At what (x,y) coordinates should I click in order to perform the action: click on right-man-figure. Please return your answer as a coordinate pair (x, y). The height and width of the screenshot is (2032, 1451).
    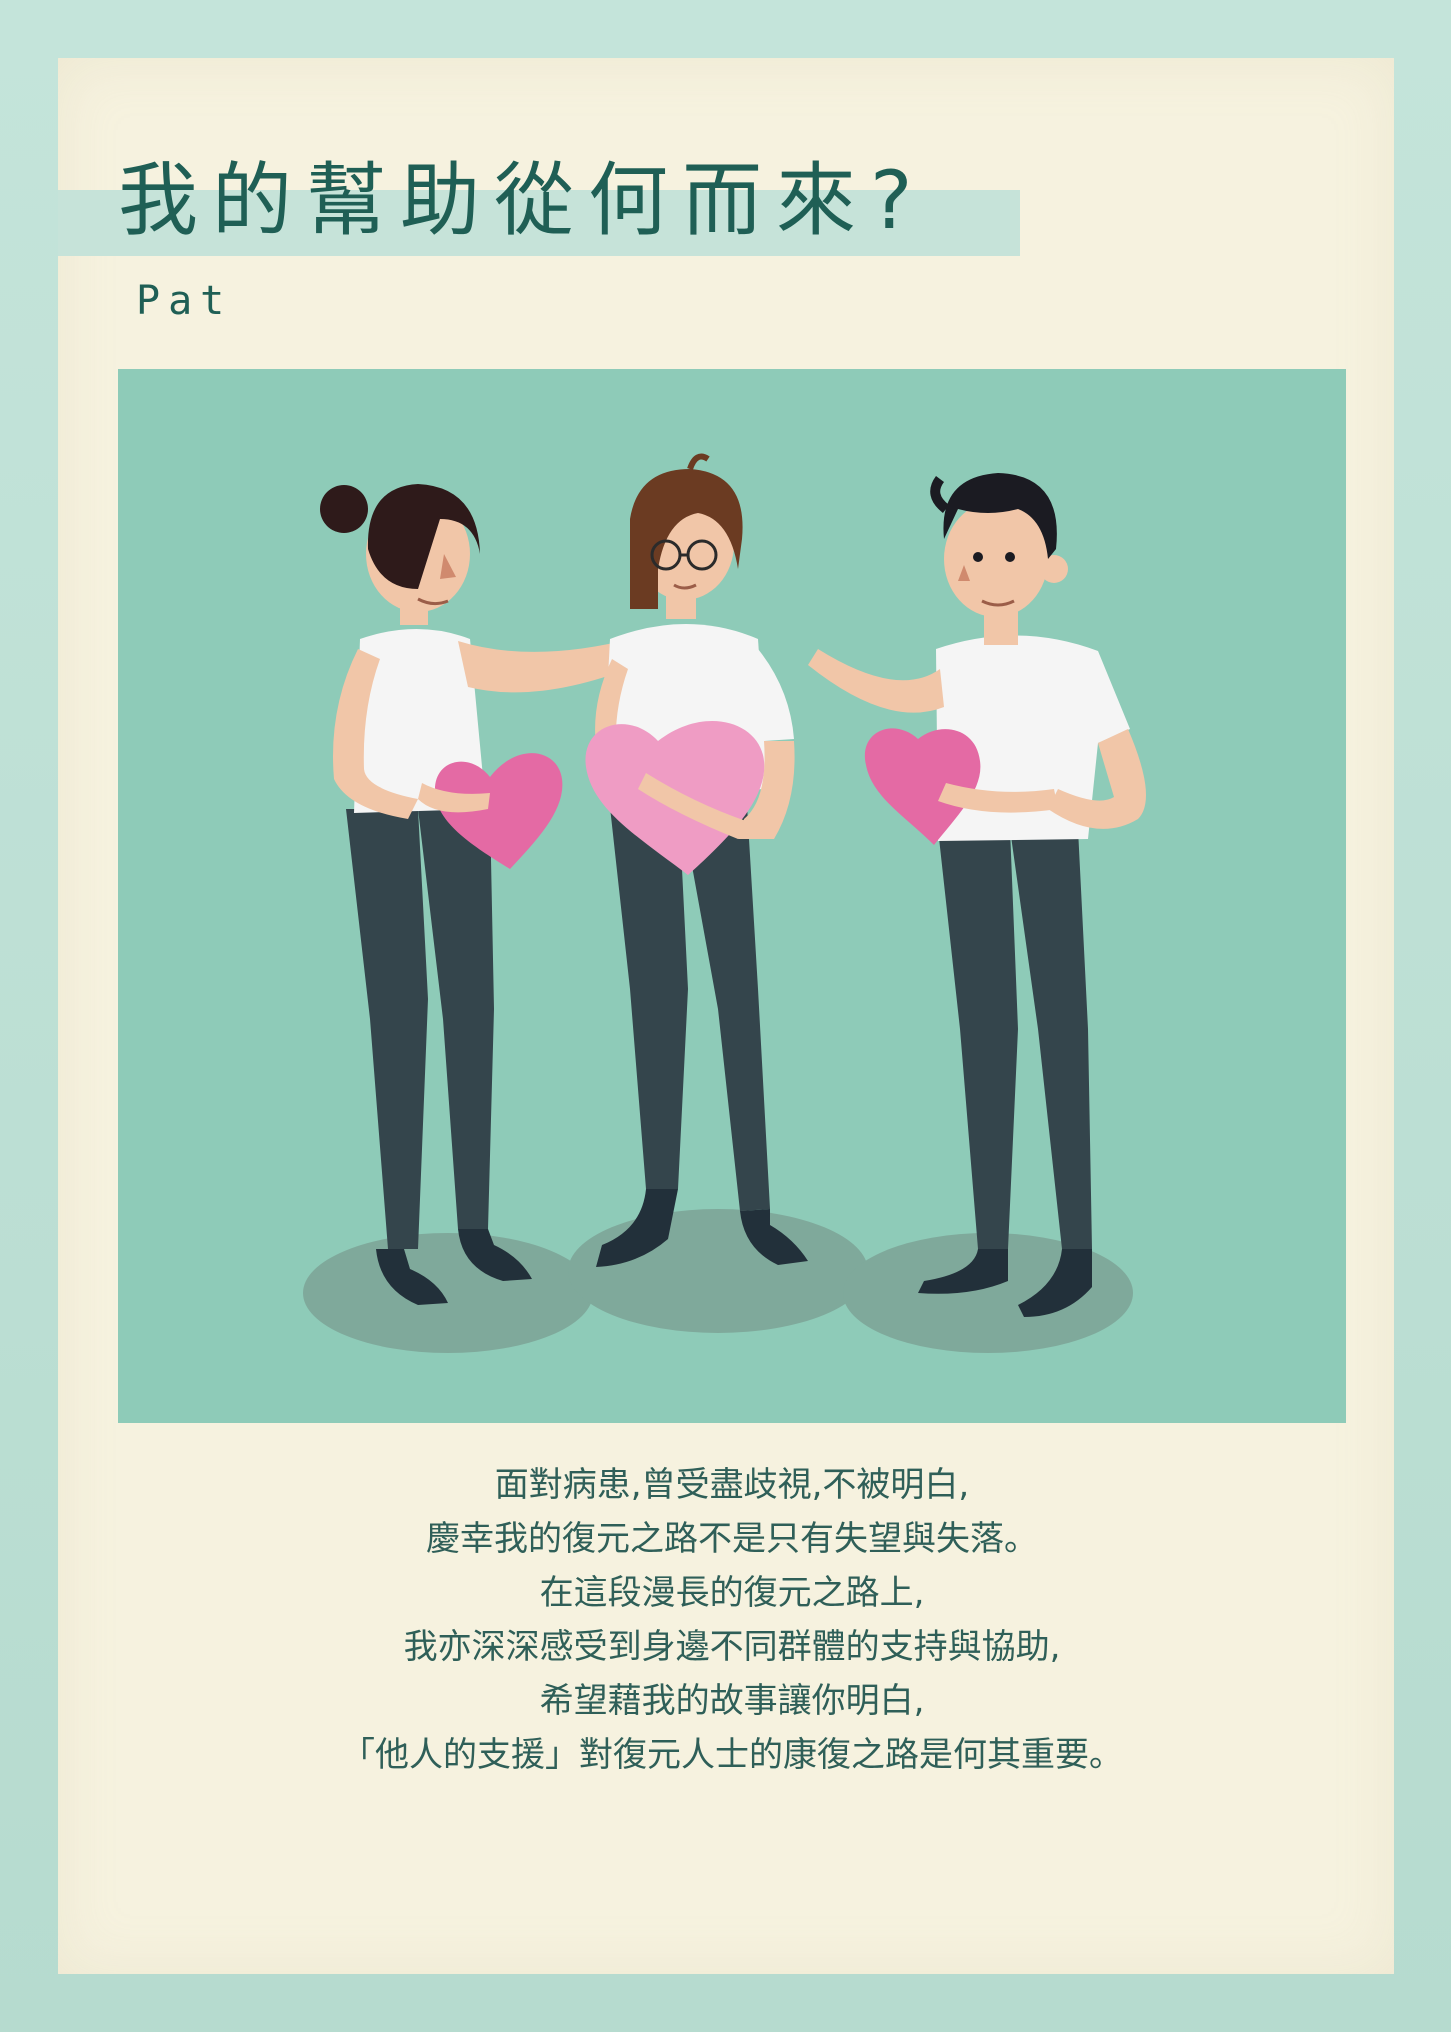
    Looking at the image, I should click on (977, 895).